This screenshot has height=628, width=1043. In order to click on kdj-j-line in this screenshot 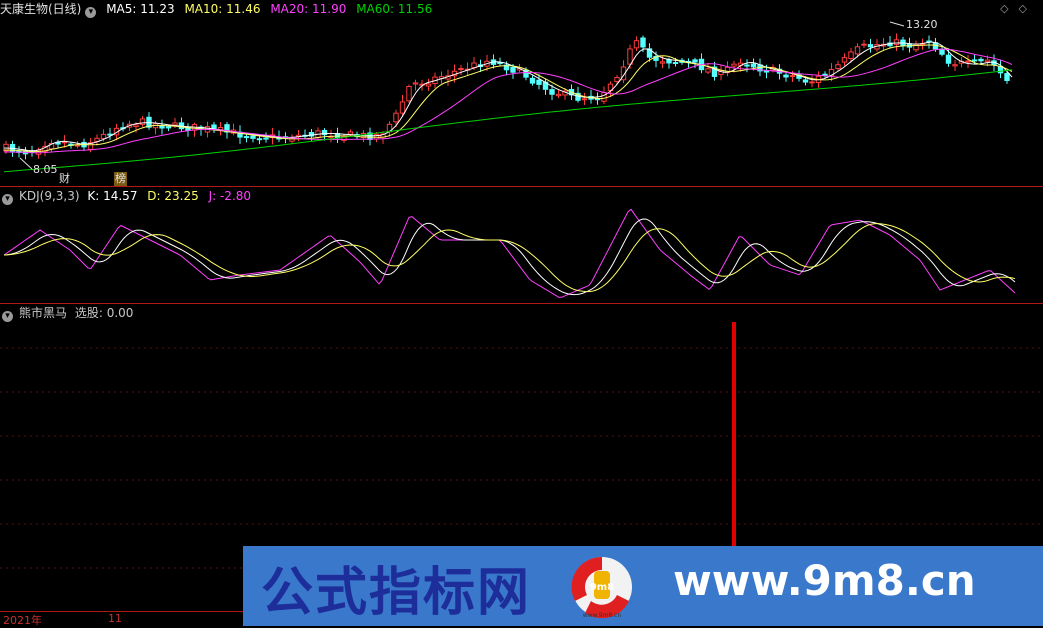, I will do `click(509, 253)`.